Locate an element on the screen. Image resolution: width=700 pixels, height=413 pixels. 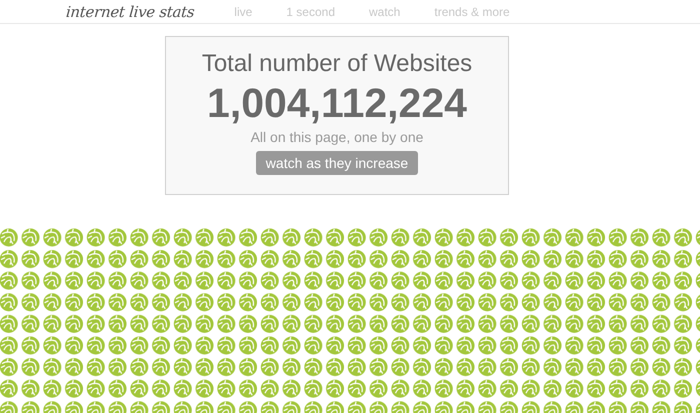
watch-button: watch as they increase is located at coordinates (337, 163).